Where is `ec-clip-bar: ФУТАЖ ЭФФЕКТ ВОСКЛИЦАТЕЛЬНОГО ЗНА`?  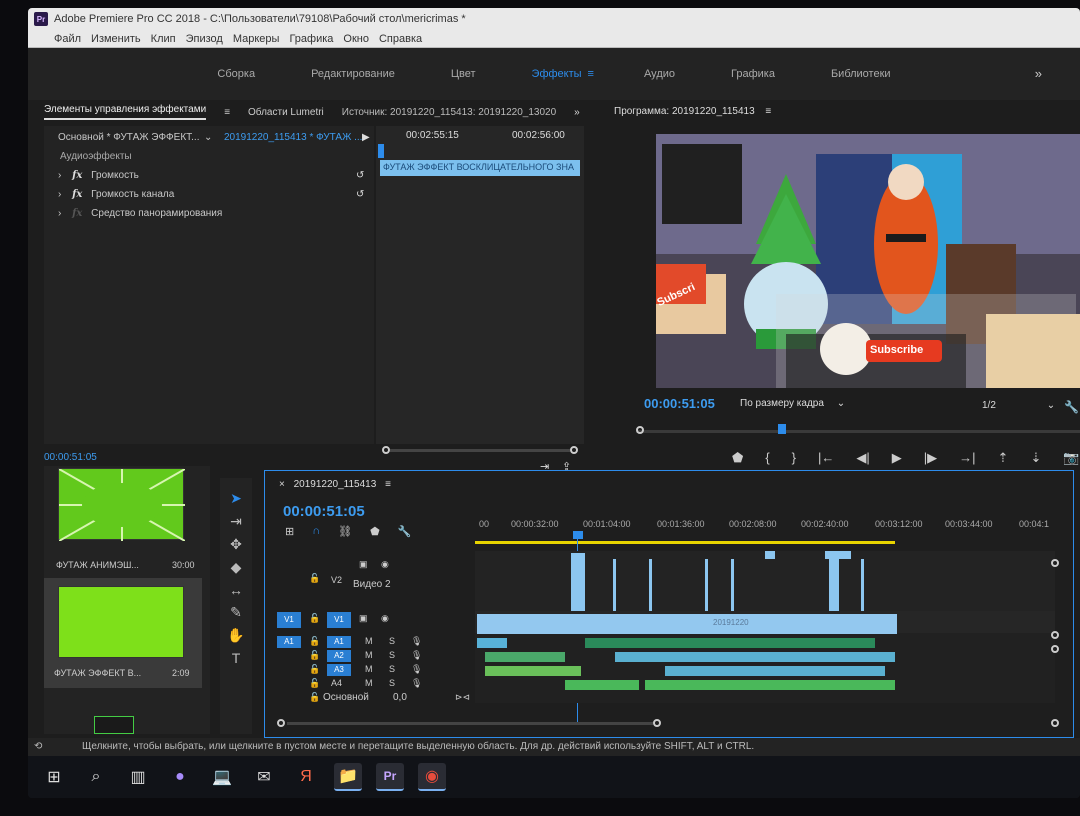 ec-clip-bar: ФУТАЖ ЭФФЕКТ ВОСКЛИЦАТЕЛЬНОГО ЗНА is located at coordinates (480, 168).